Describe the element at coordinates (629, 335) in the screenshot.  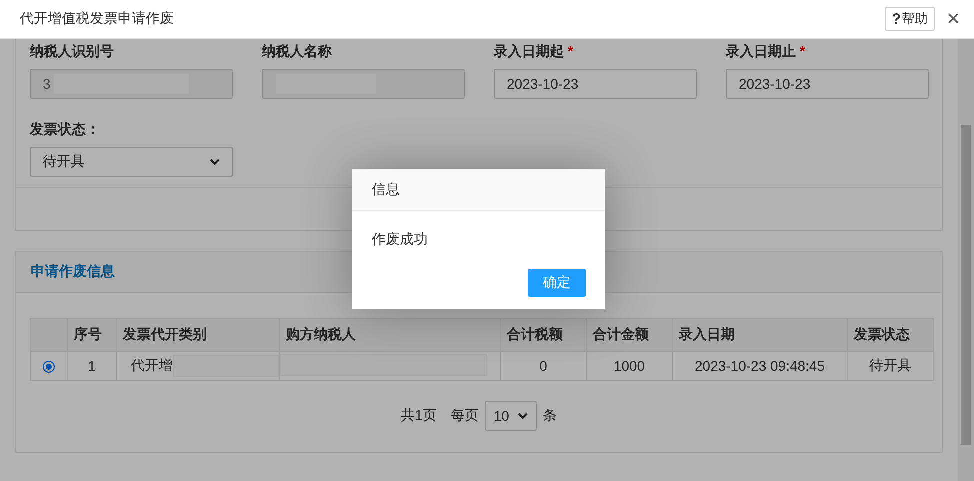
I see `column-header: 合计金额` at that location.